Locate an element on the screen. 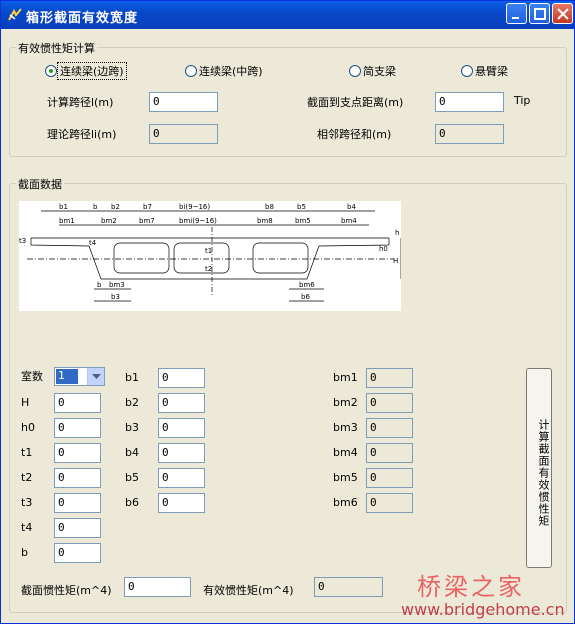  t2-input: 0 is located at coordinates (77, 478).